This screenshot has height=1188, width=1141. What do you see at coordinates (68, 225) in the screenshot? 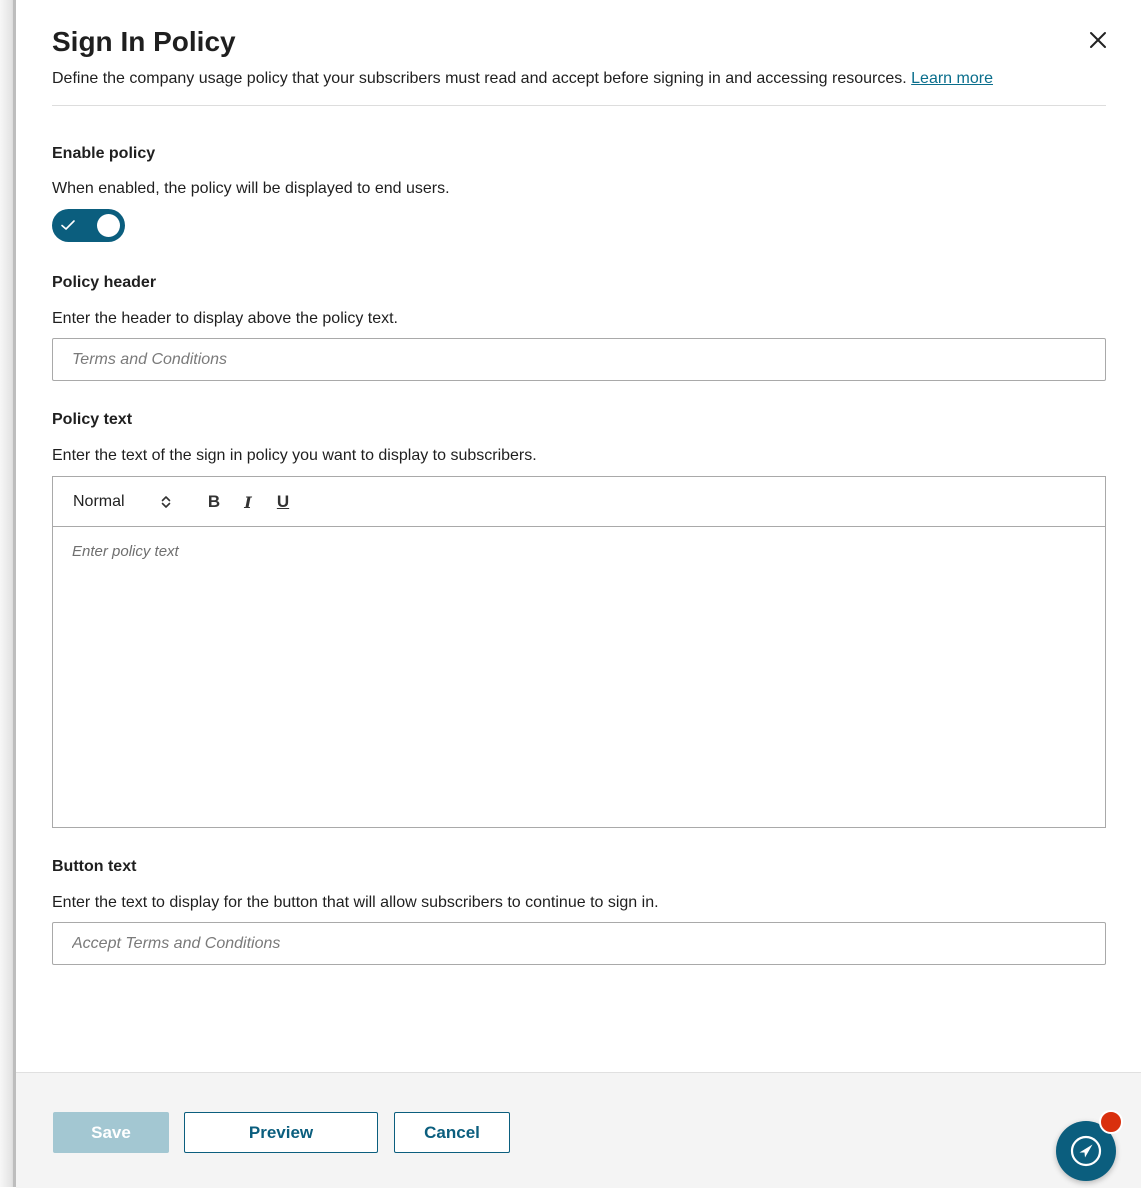
I see `check-icon` at bounding box center [68, 225].